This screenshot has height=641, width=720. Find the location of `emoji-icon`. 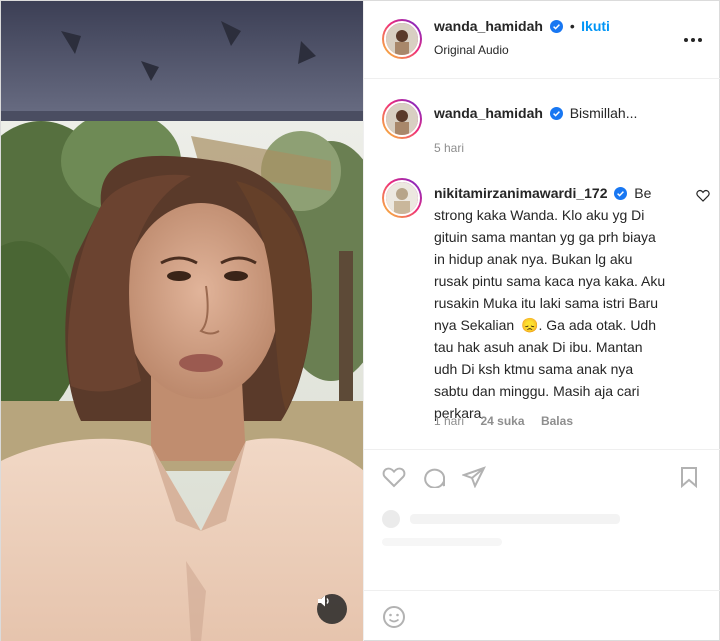

emoji-icon is located at coordinates (394, 617).